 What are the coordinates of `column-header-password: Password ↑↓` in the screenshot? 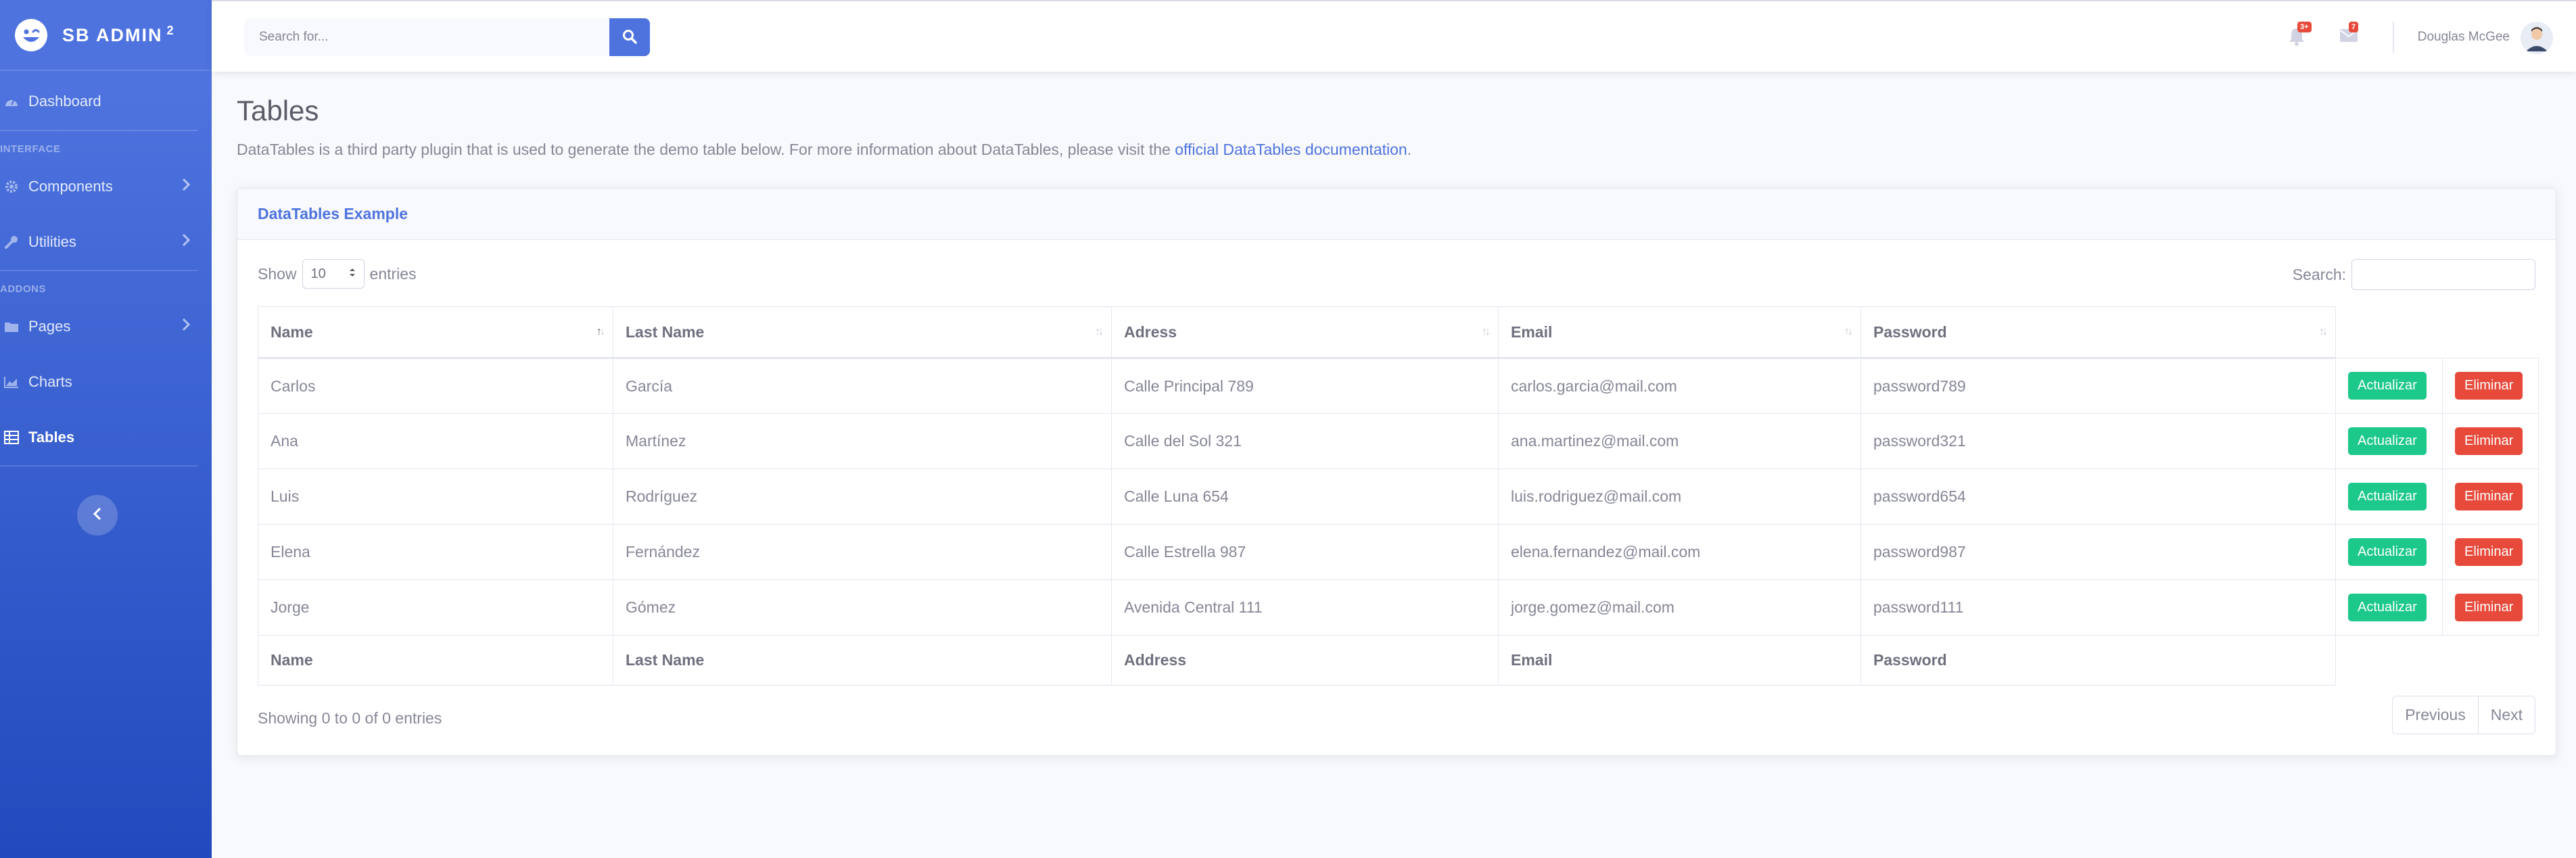 It's located at (2098, 332).